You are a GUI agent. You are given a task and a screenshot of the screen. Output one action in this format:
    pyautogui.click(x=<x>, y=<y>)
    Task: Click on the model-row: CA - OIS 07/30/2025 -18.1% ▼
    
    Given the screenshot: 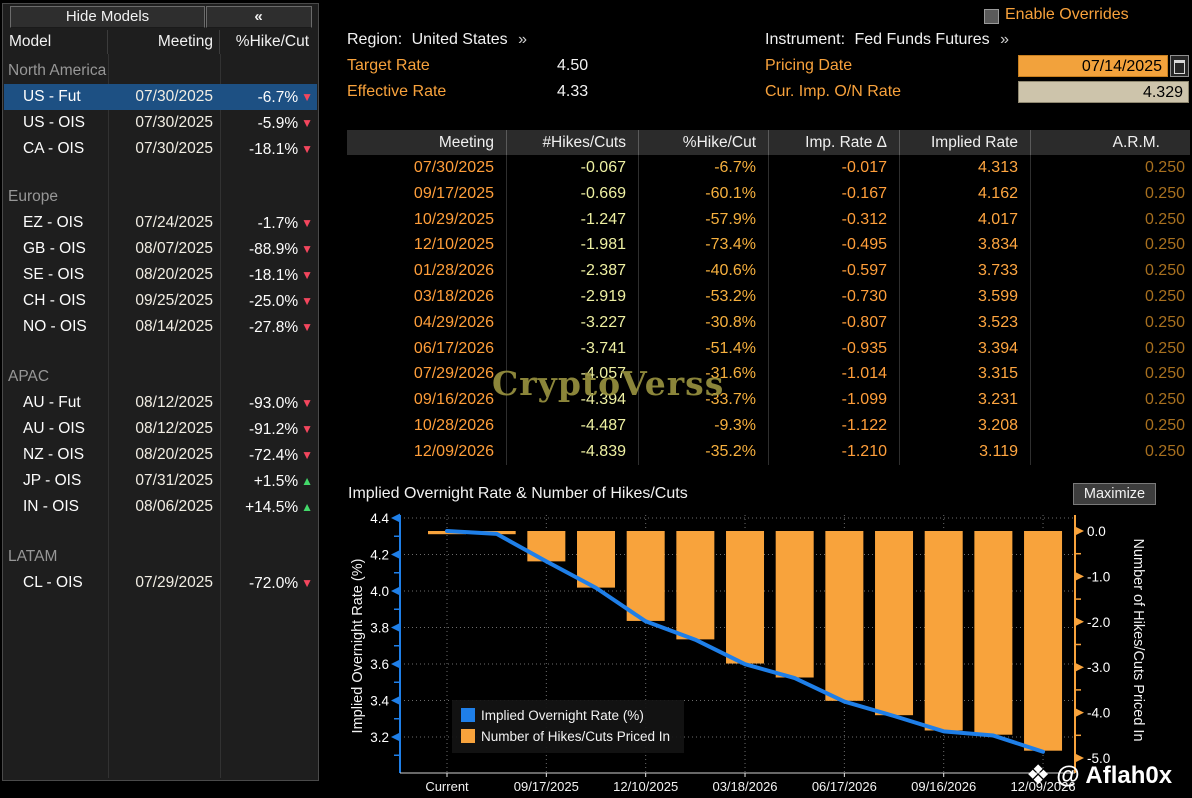 What is the action you would take?
    pyautogui.click(x=160, y=149)
    